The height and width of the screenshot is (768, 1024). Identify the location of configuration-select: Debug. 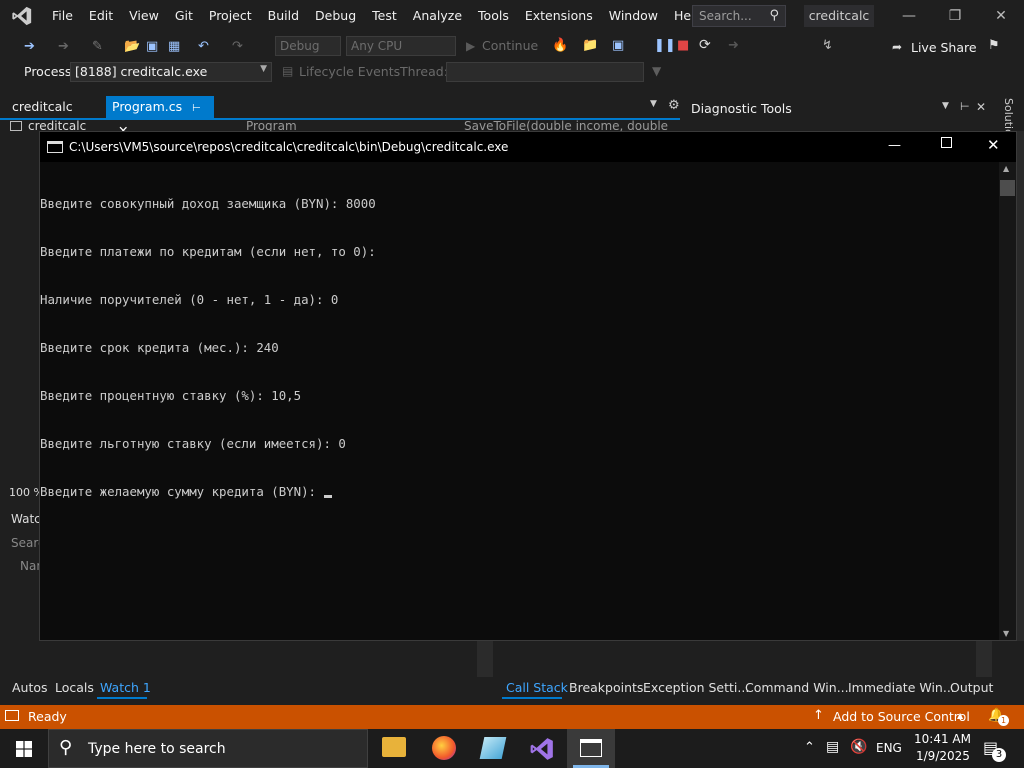
(308, 46).